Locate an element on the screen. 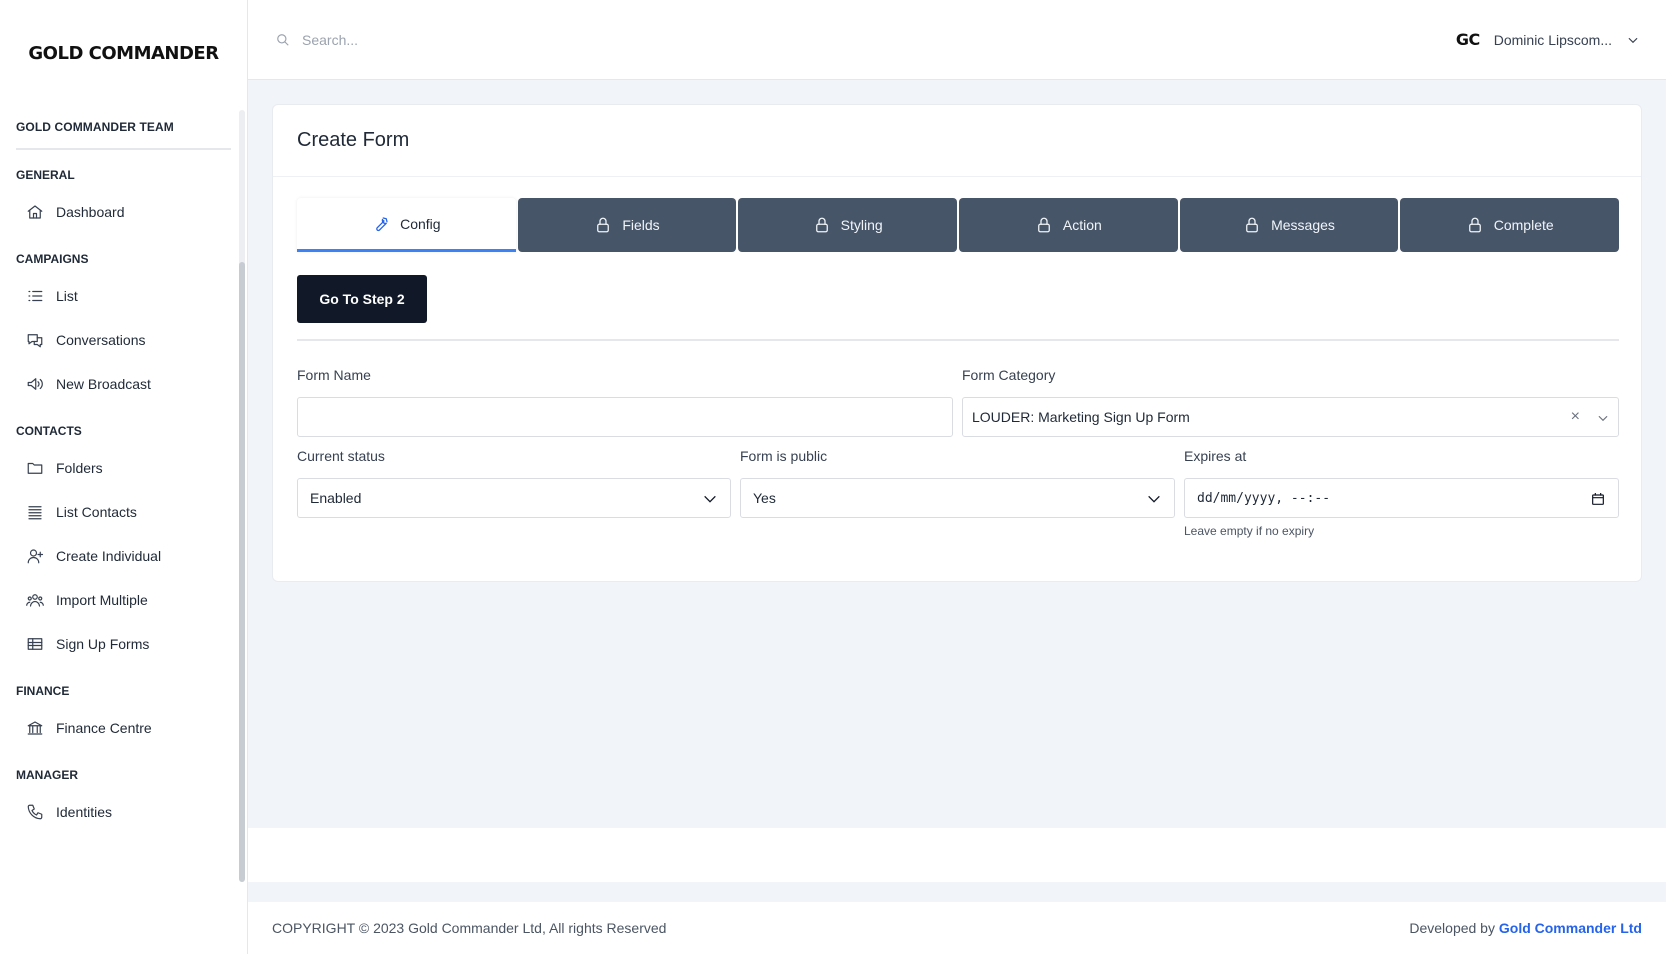 This screenshot has height=954, width=1666. clear-icon: × is located at coordinates (1575, 417).